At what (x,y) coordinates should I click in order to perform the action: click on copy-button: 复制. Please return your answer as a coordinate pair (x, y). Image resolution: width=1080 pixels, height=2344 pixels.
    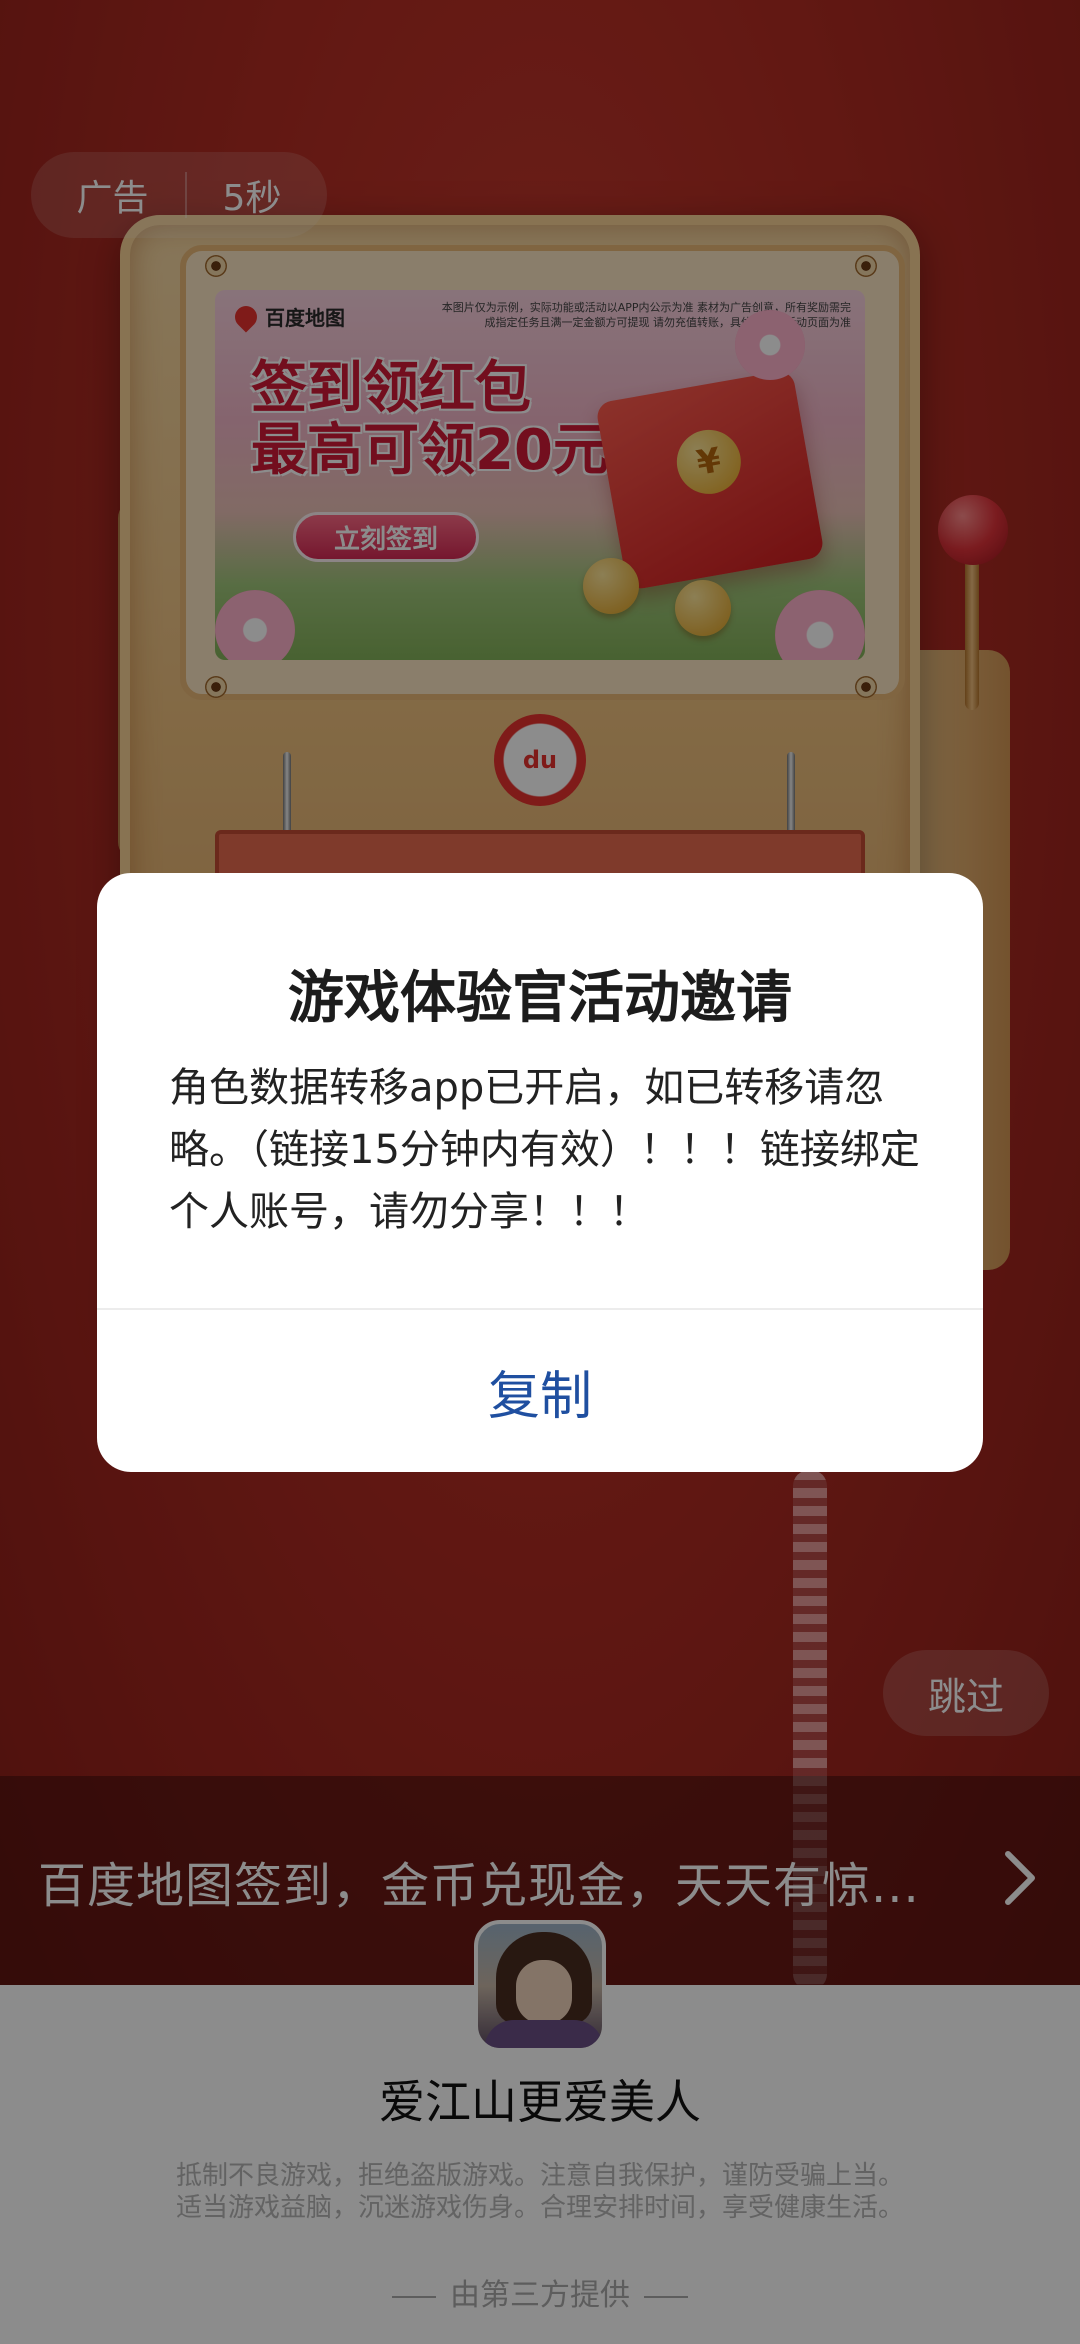
    Looking at the image, I should click on (540, 1391).